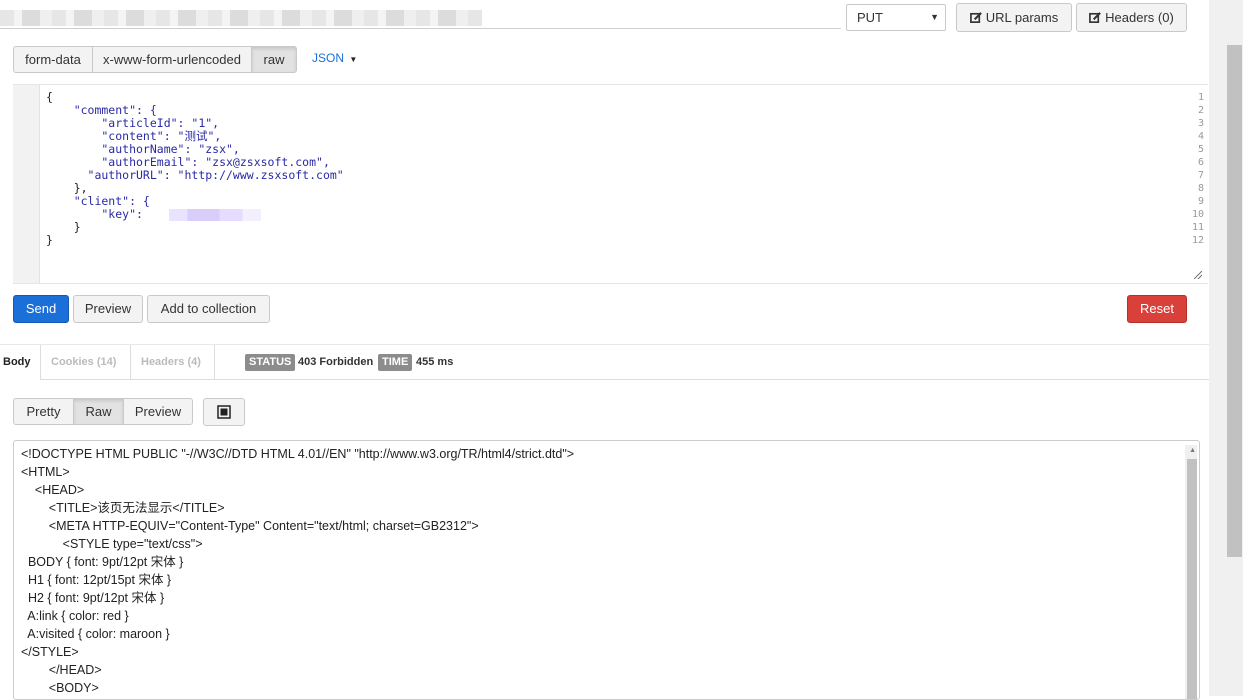 The width and height of the screenshot is (1243, 700). Describe the element at coordinates (1200, 136) in the screenshot. I see `line-number: 4` at that location.